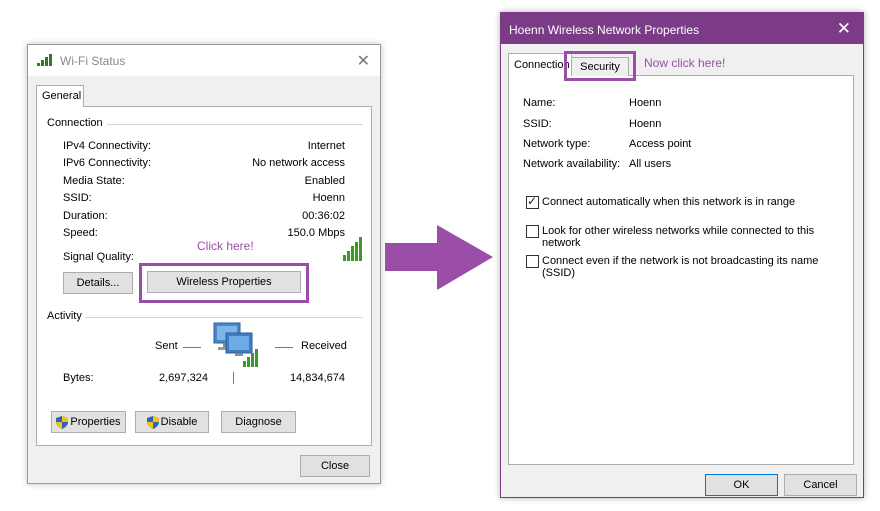  Describe the element at coordinates (317, 378) in the screenshot. I see `bytes-received-value: 14,834,674` at that location.